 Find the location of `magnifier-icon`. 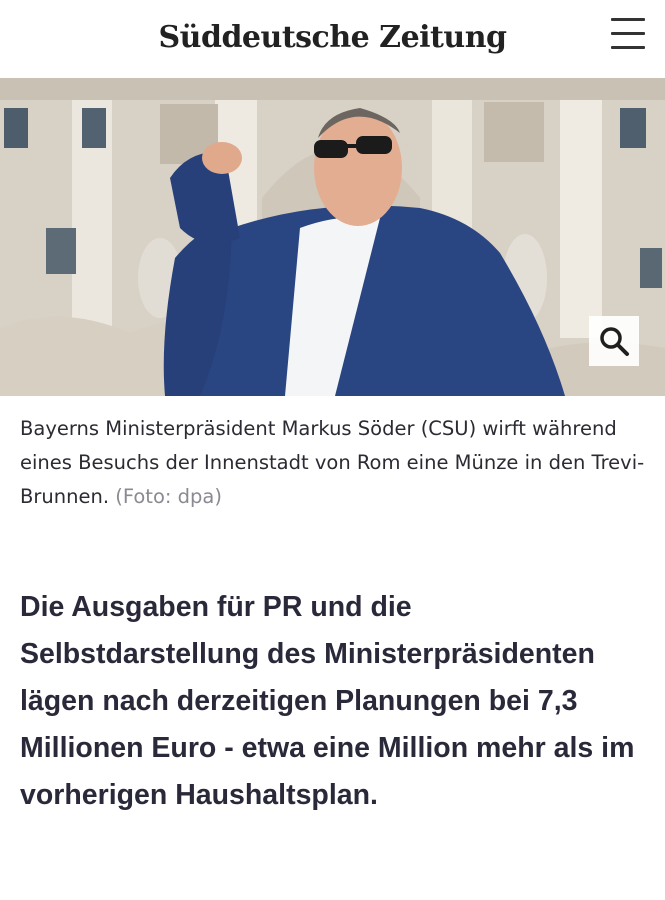

magnifier-icon is located at coordinates (614, 341).